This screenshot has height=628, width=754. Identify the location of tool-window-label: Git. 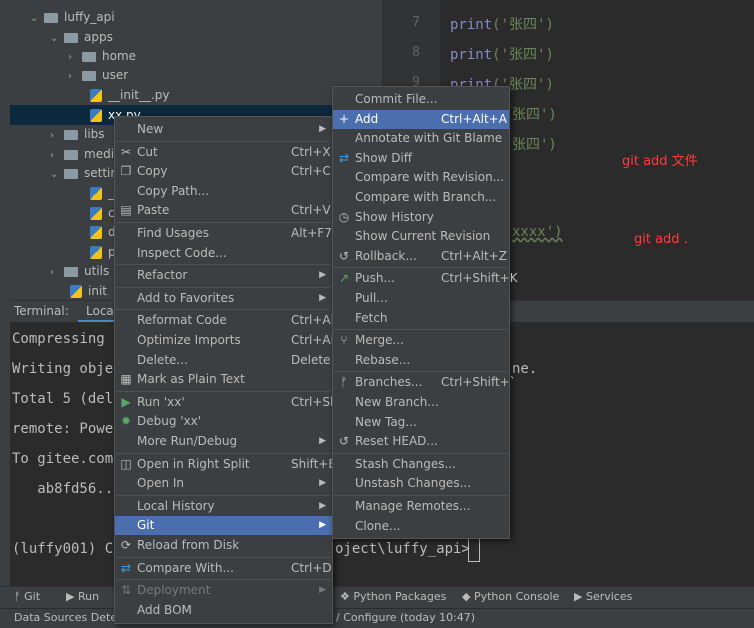
(32, 596).